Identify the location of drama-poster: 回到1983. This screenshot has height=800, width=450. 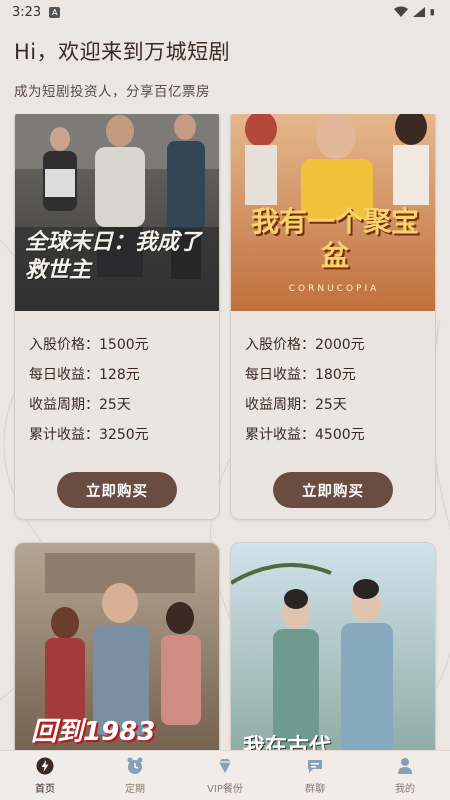
(117, 646).